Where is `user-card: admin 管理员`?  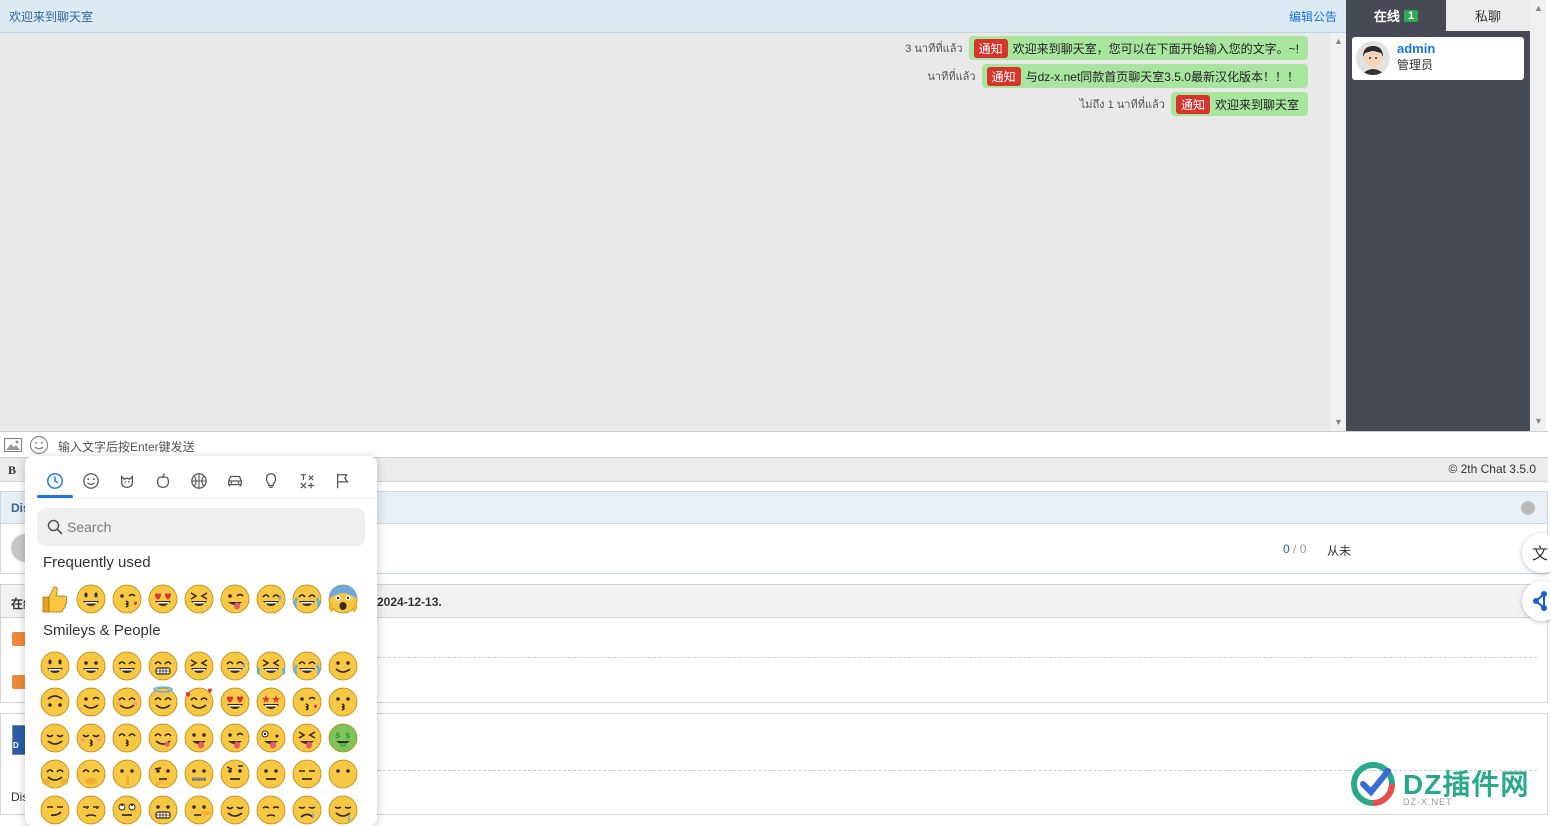
user-card: admin 管理员 is located at coordinates (1438, 58).